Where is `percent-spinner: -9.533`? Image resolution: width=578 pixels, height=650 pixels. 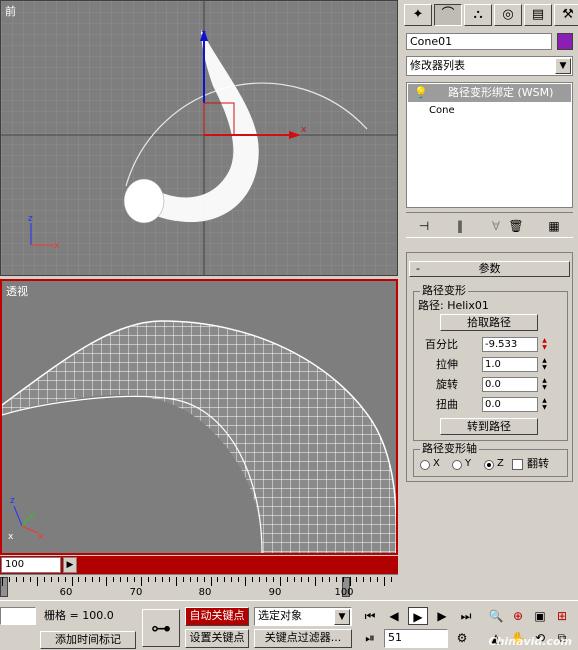
percent-spinner: -9.533 is located at coordinates (510, 344).